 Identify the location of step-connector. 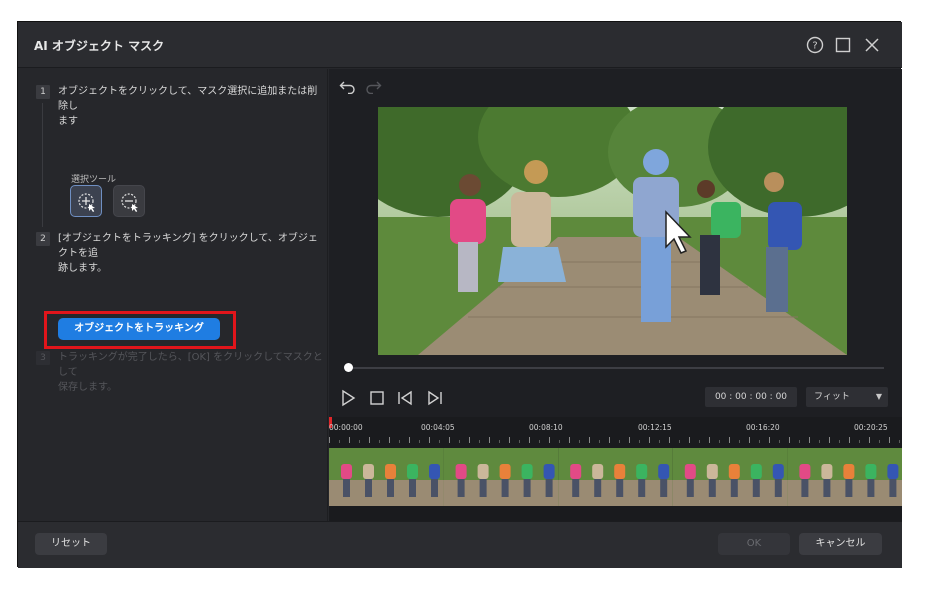
(42, 165).